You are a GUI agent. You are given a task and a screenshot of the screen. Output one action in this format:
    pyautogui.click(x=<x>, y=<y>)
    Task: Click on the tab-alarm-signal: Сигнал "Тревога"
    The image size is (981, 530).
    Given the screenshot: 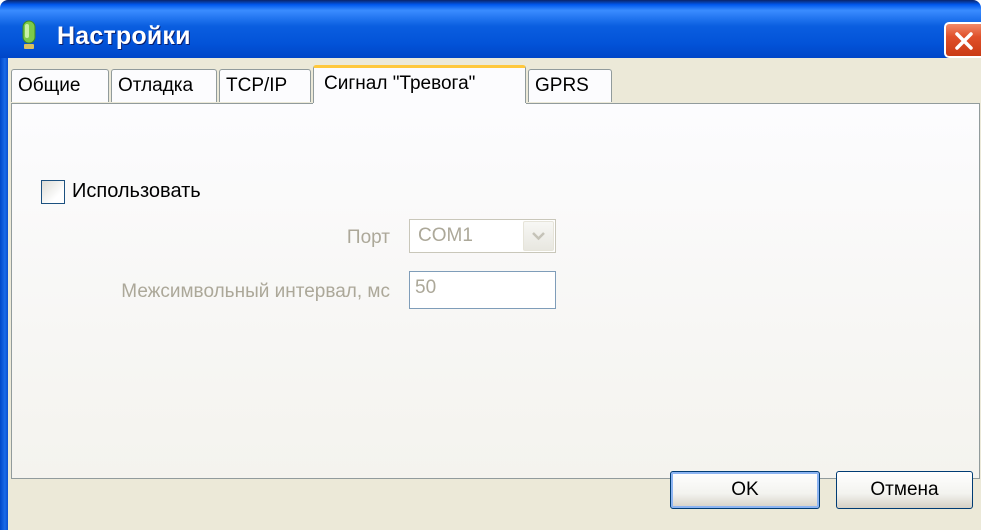 What is the action you would take?
    pyautogui.click(x=419, y=85)
    